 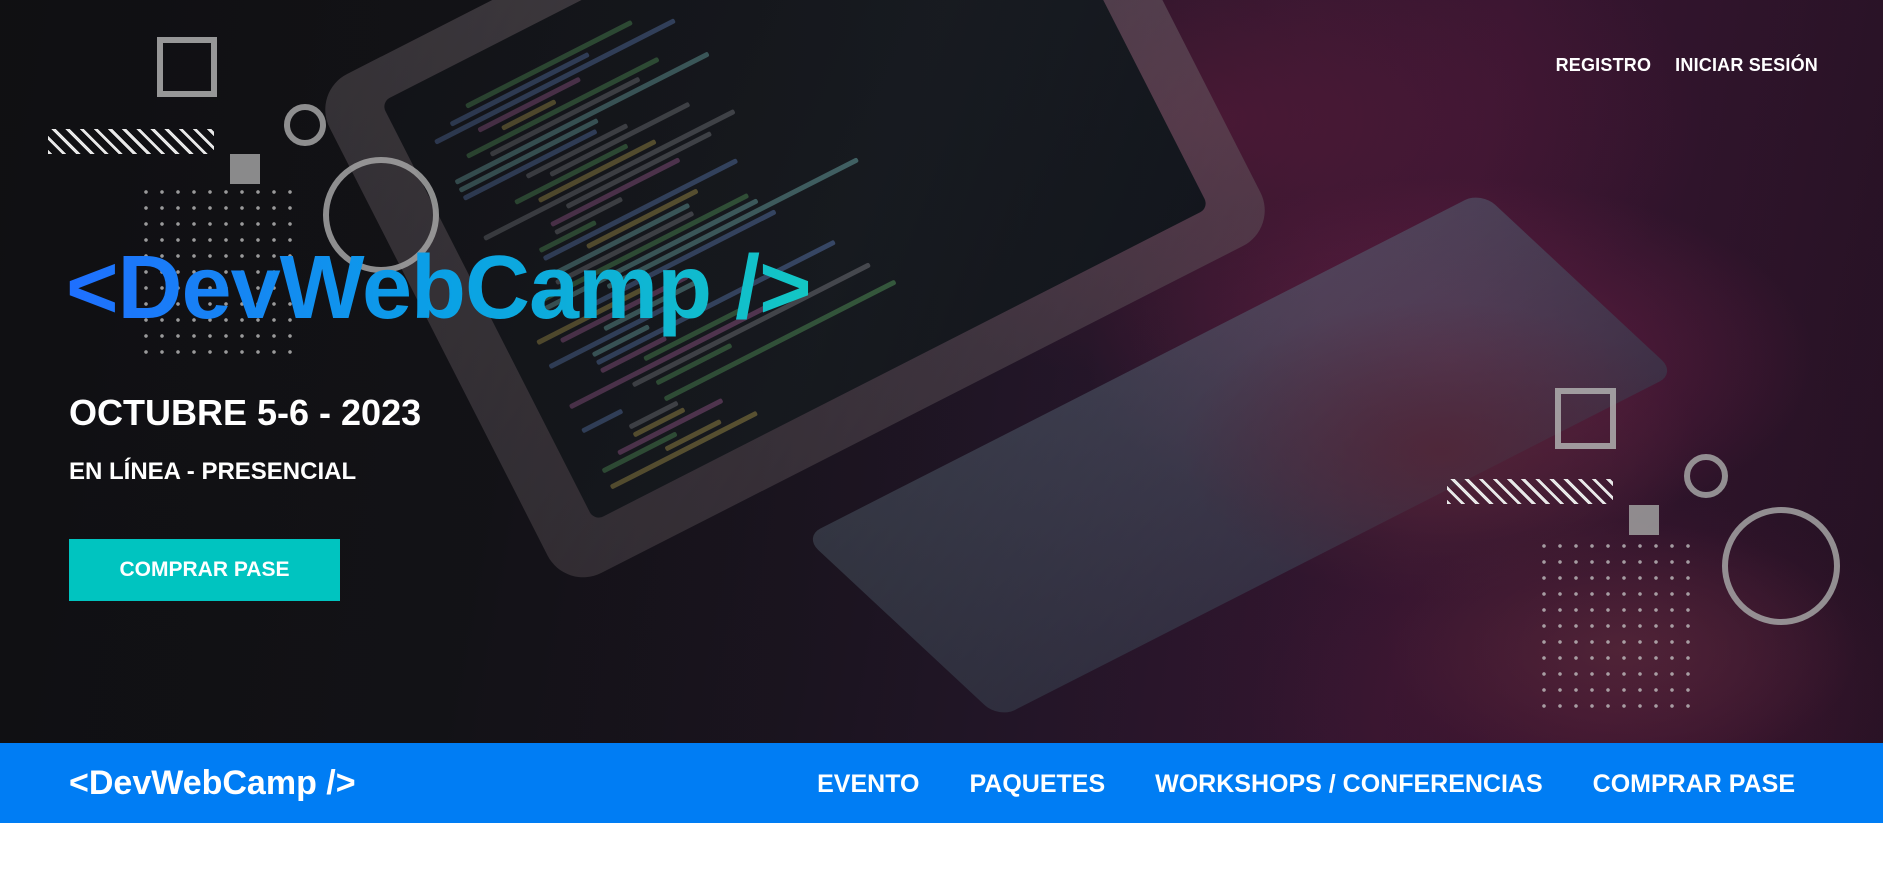 What do you see at coordinates (1781, 566) in the screenshot?
I see `deco-large-circle-right` at bounding box center [1781, 566].